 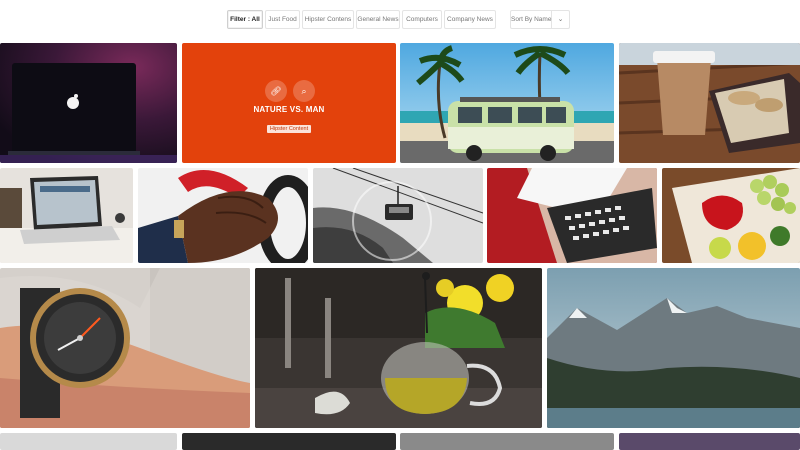 What do you see at coordinates (282, 19) in the screenshot?
I see `filter-just-food-button: Just Food` at bounding box center [282, 19].